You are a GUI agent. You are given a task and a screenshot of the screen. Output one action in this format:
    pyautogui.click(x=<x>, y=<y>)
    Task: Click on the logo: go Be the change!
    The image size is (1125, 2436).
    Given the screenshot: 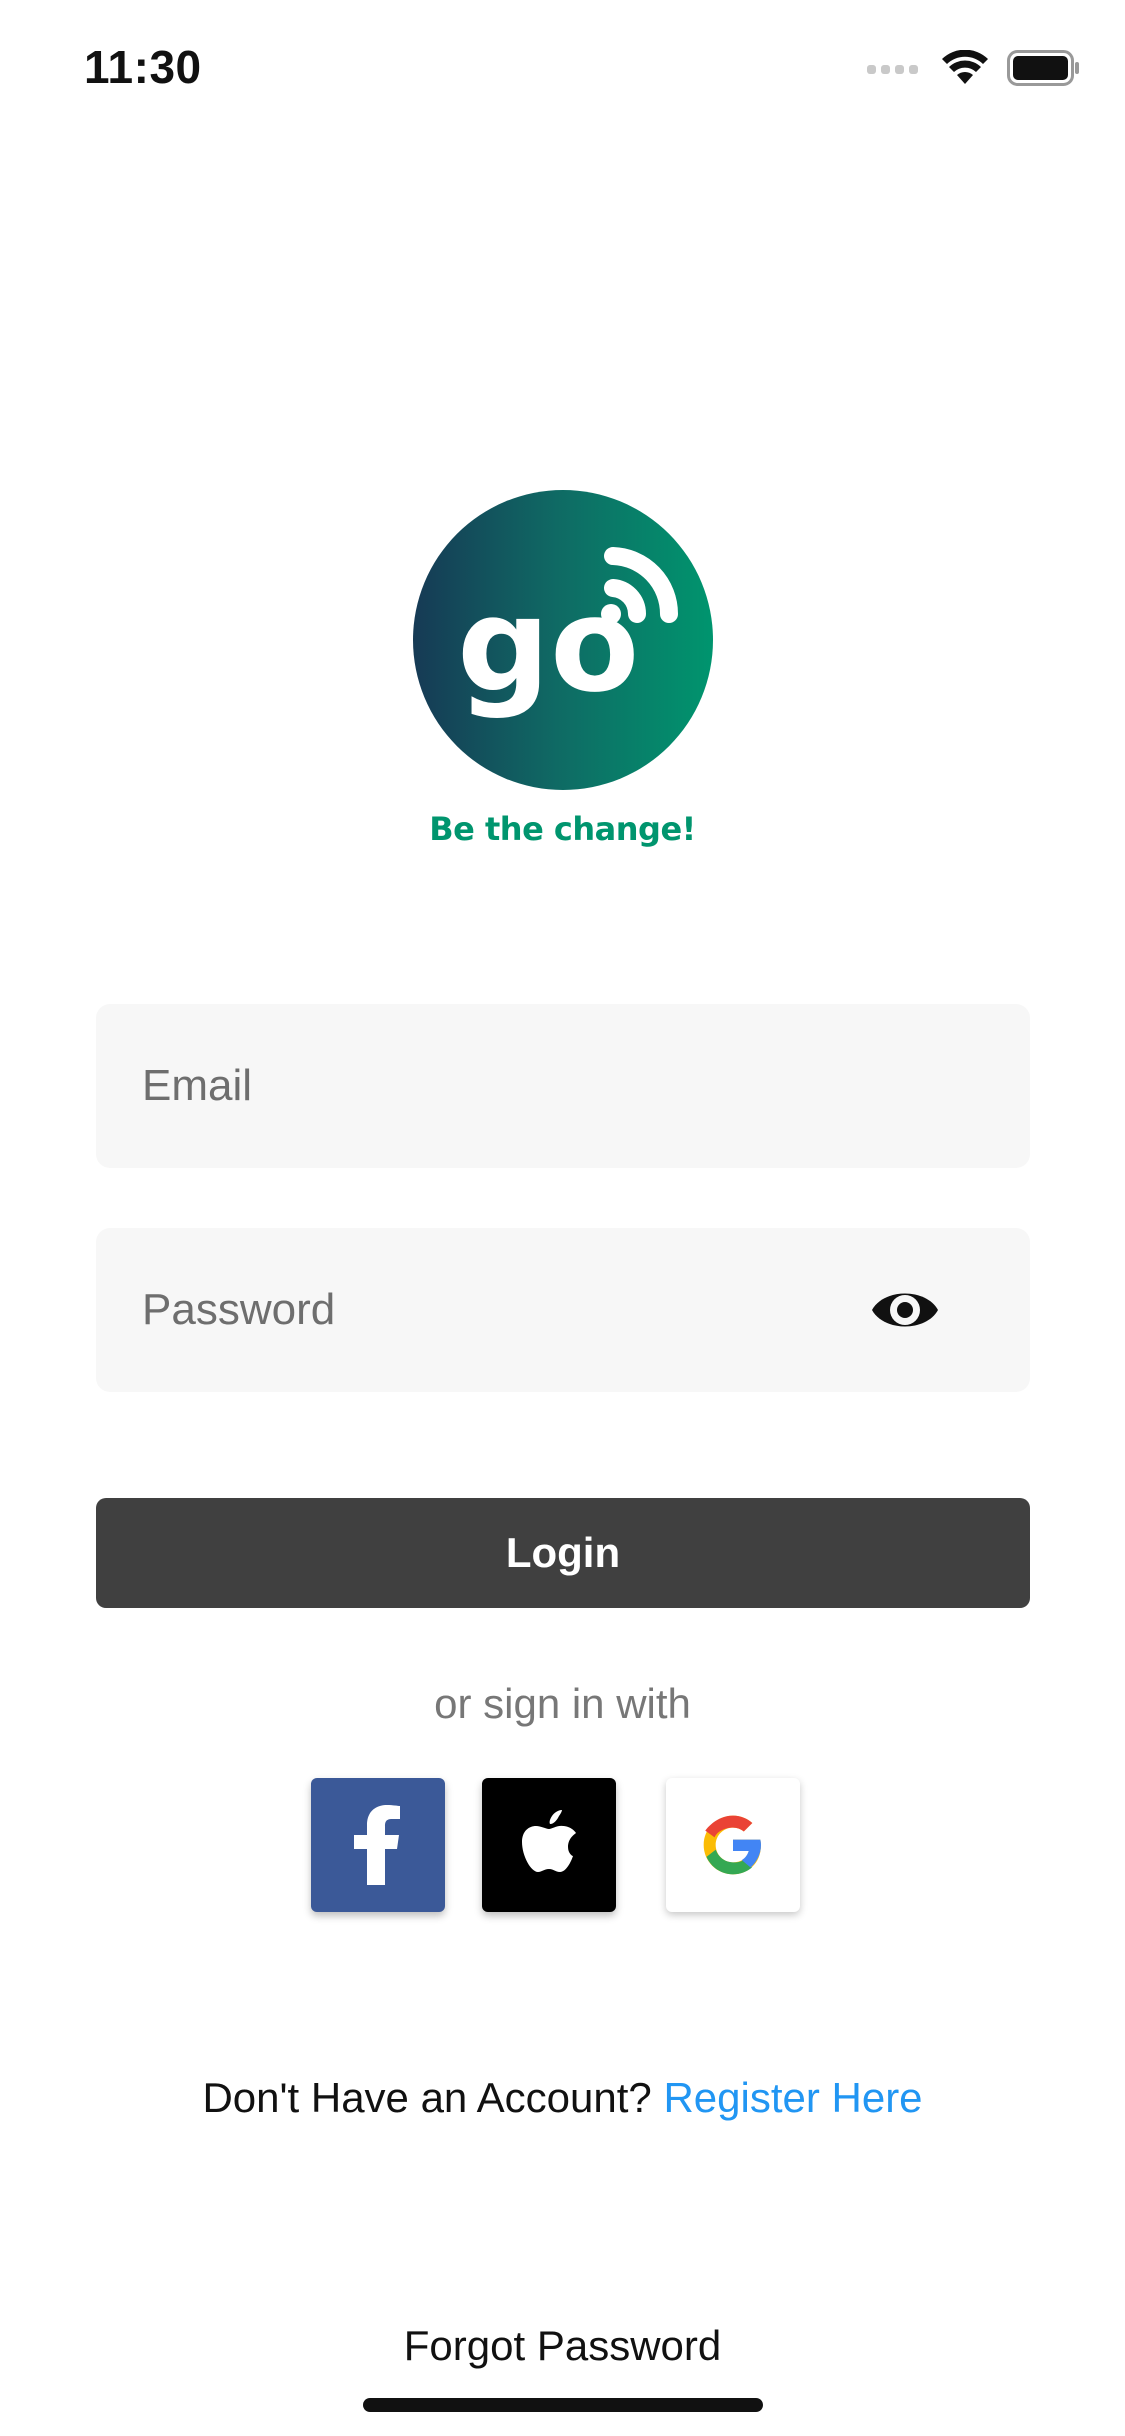 What is the action you would take?
    pyautogui.click(x=562, y=669)
    